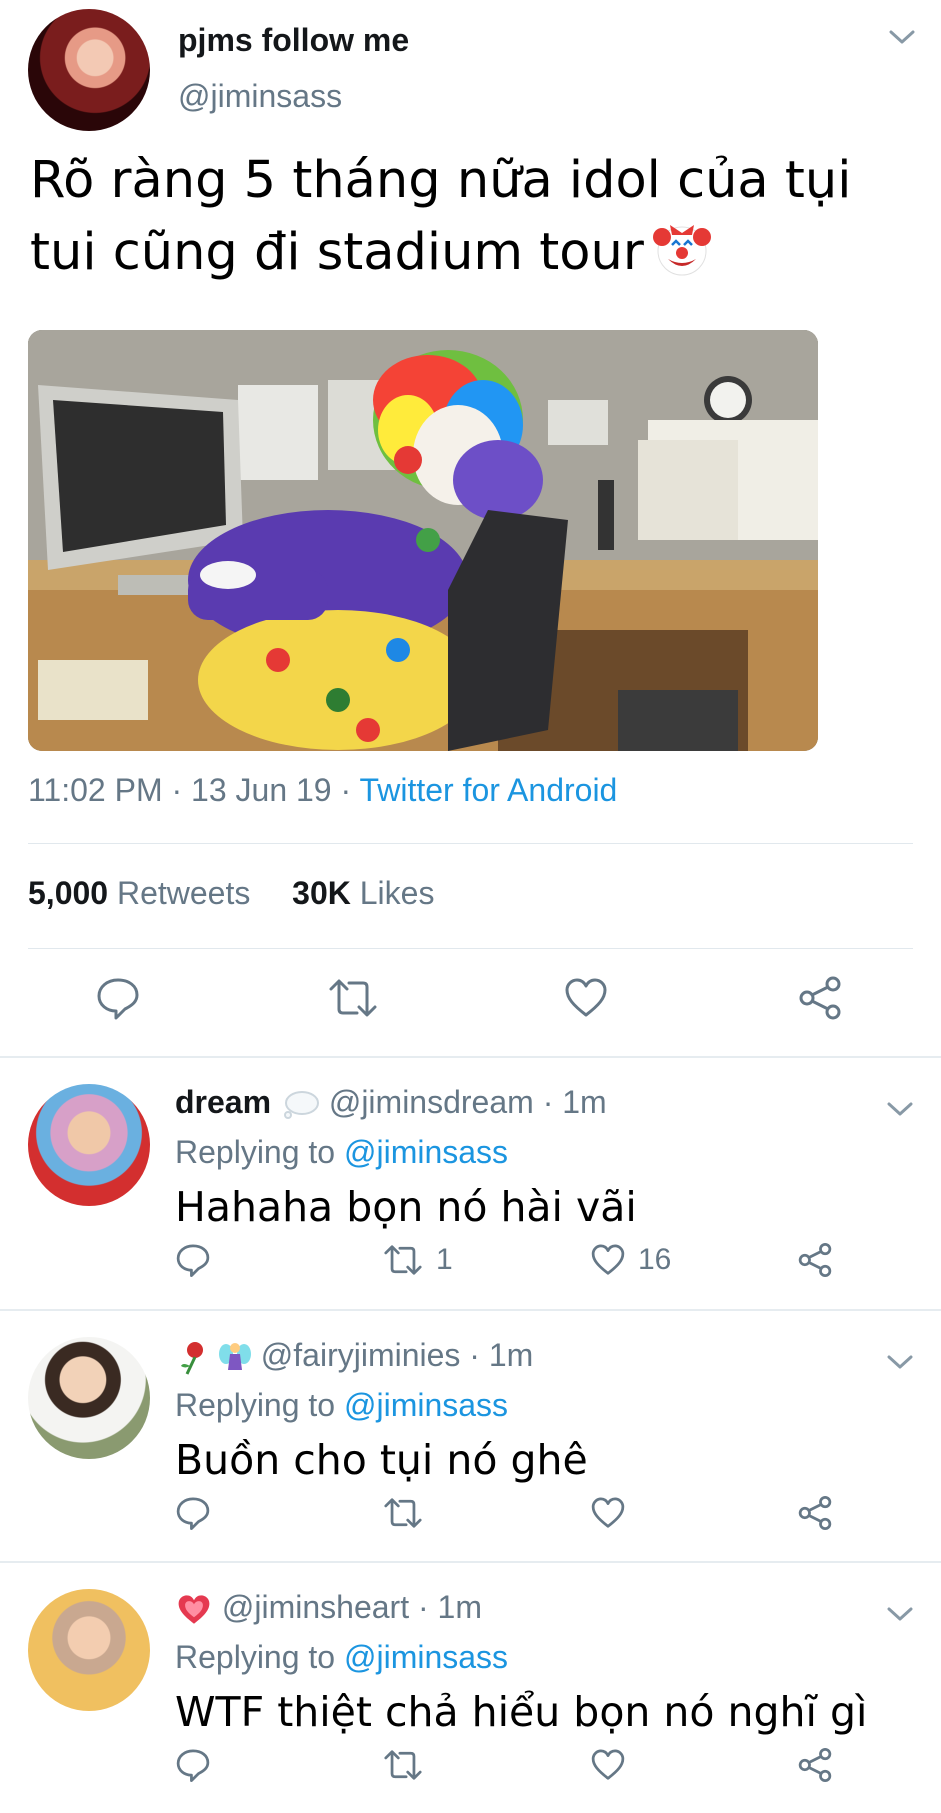 The image size is (941, 1813). What do you see at coordinates (260, 96) in the screenshot?
I see `user-handle: @jiminsass` at bounding box center [260, 96].